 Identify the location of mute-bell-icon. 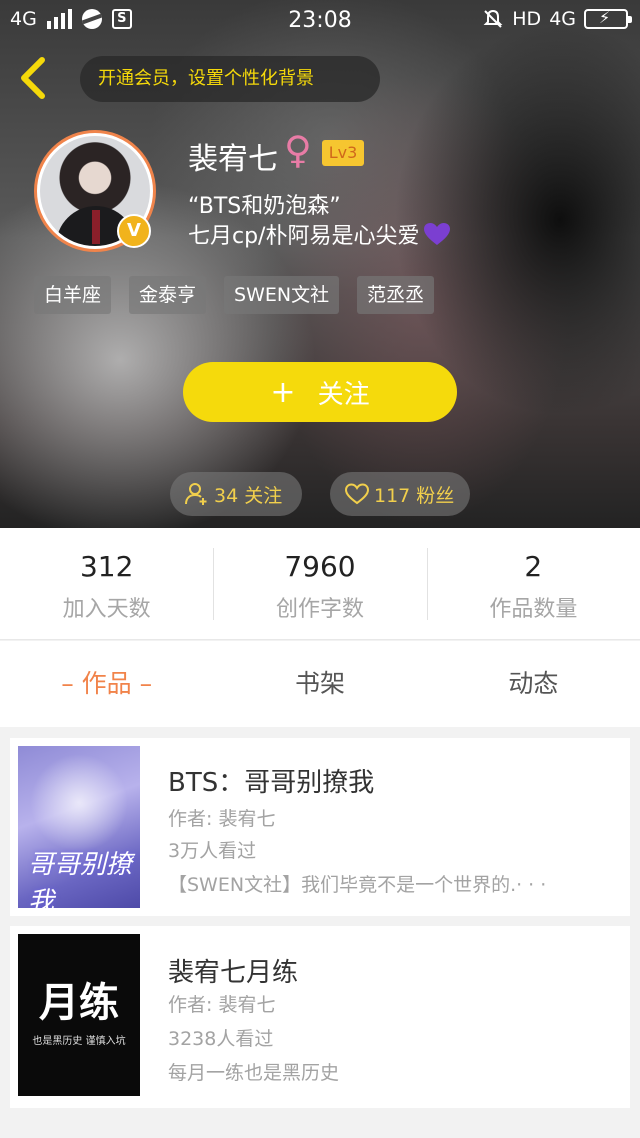
(493, 18).